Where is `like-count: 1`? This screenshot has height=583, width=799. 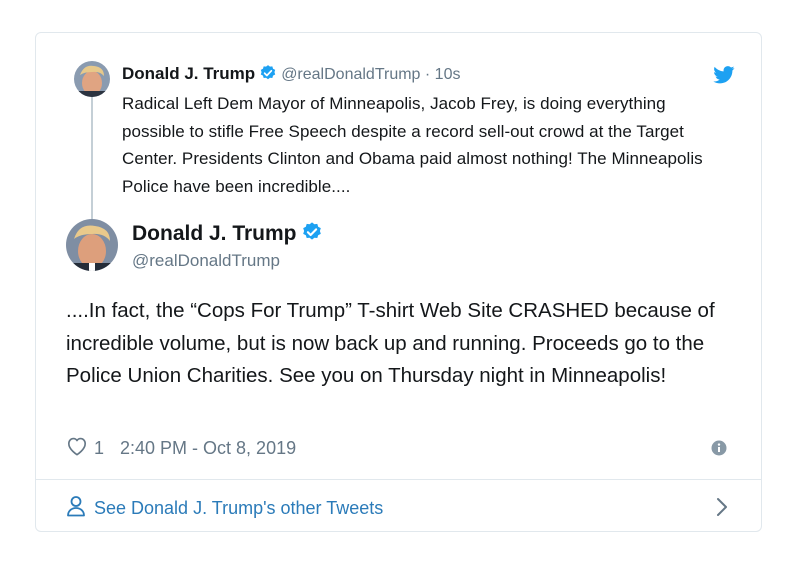
like-count: 1 is located at coordinates (99, 448).